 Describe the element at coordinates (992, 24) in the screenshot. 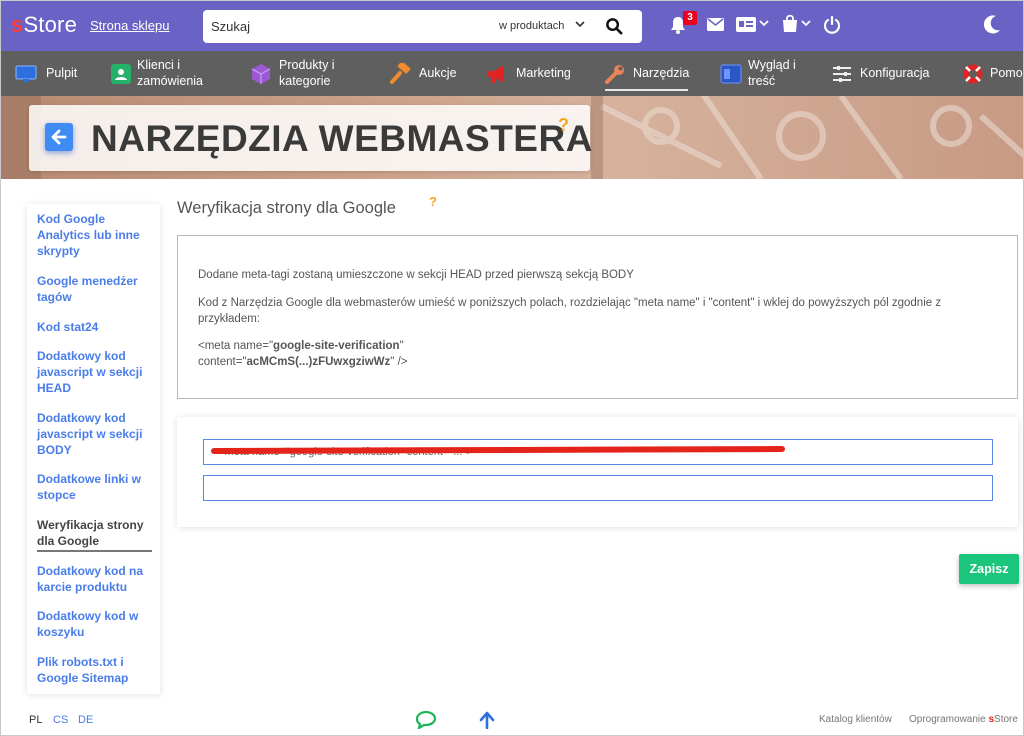

I see `dark-mode-moon-icon` at that location.